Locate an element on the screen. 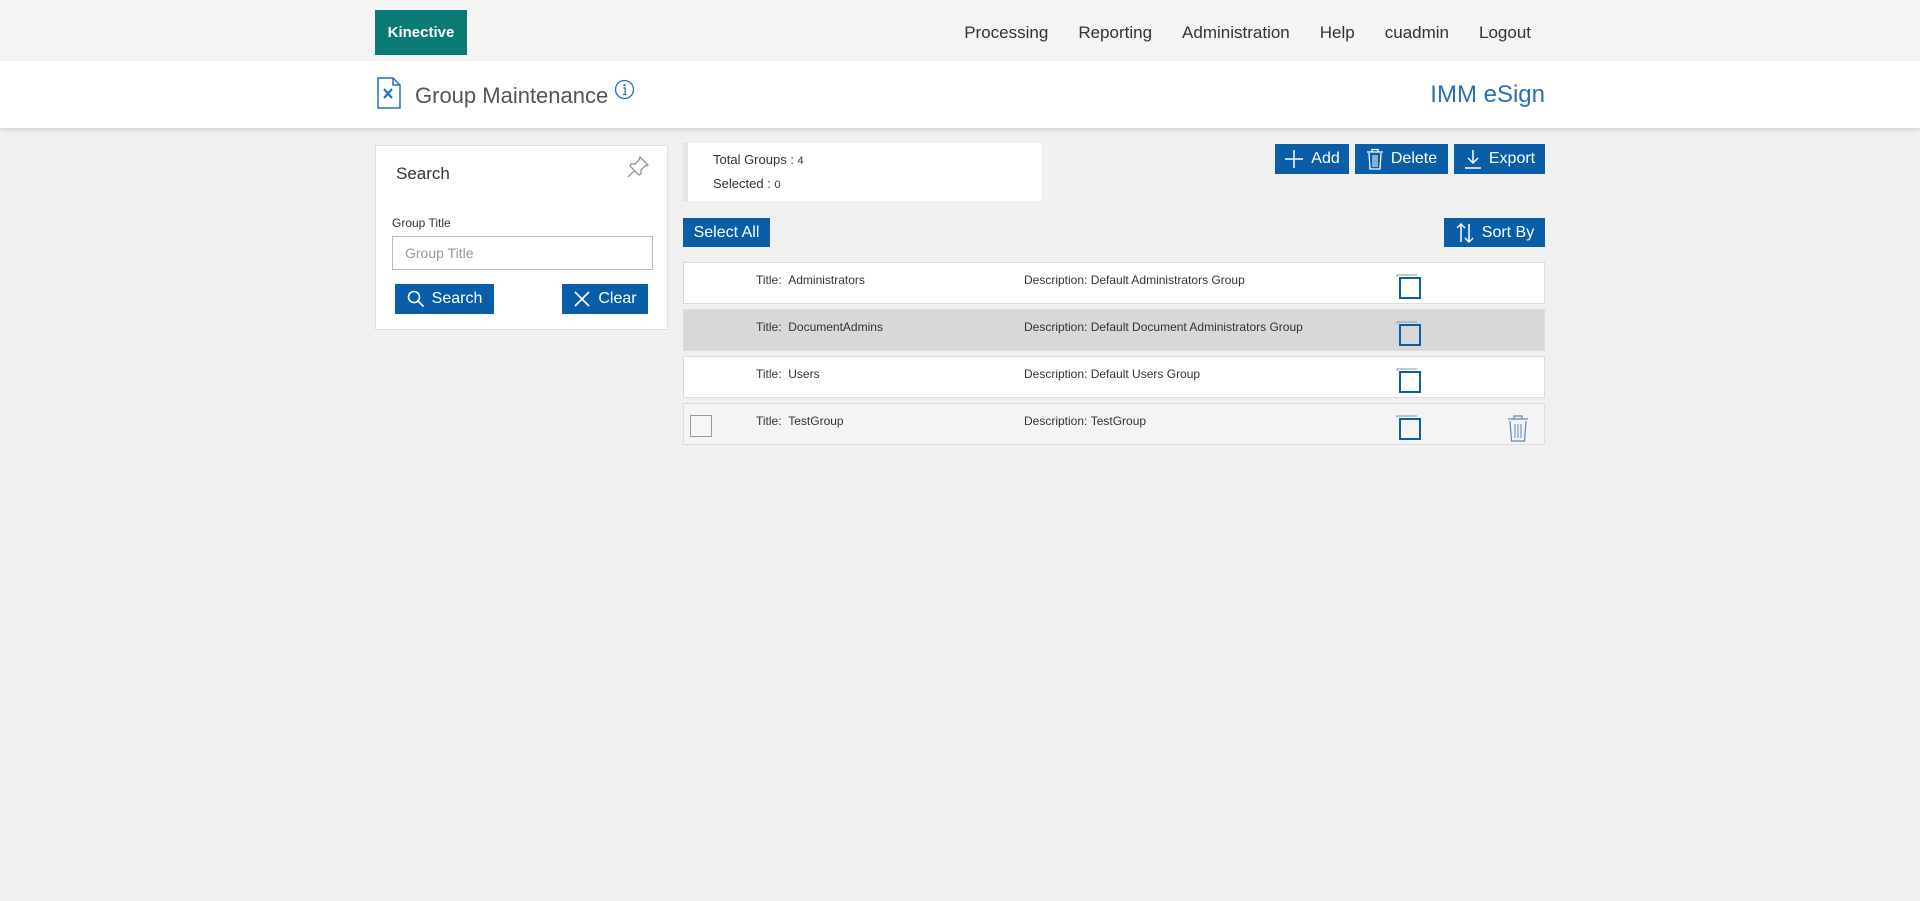 This screenshot has width=1920, height=901. info-icon is located at coordinates (624, 92).